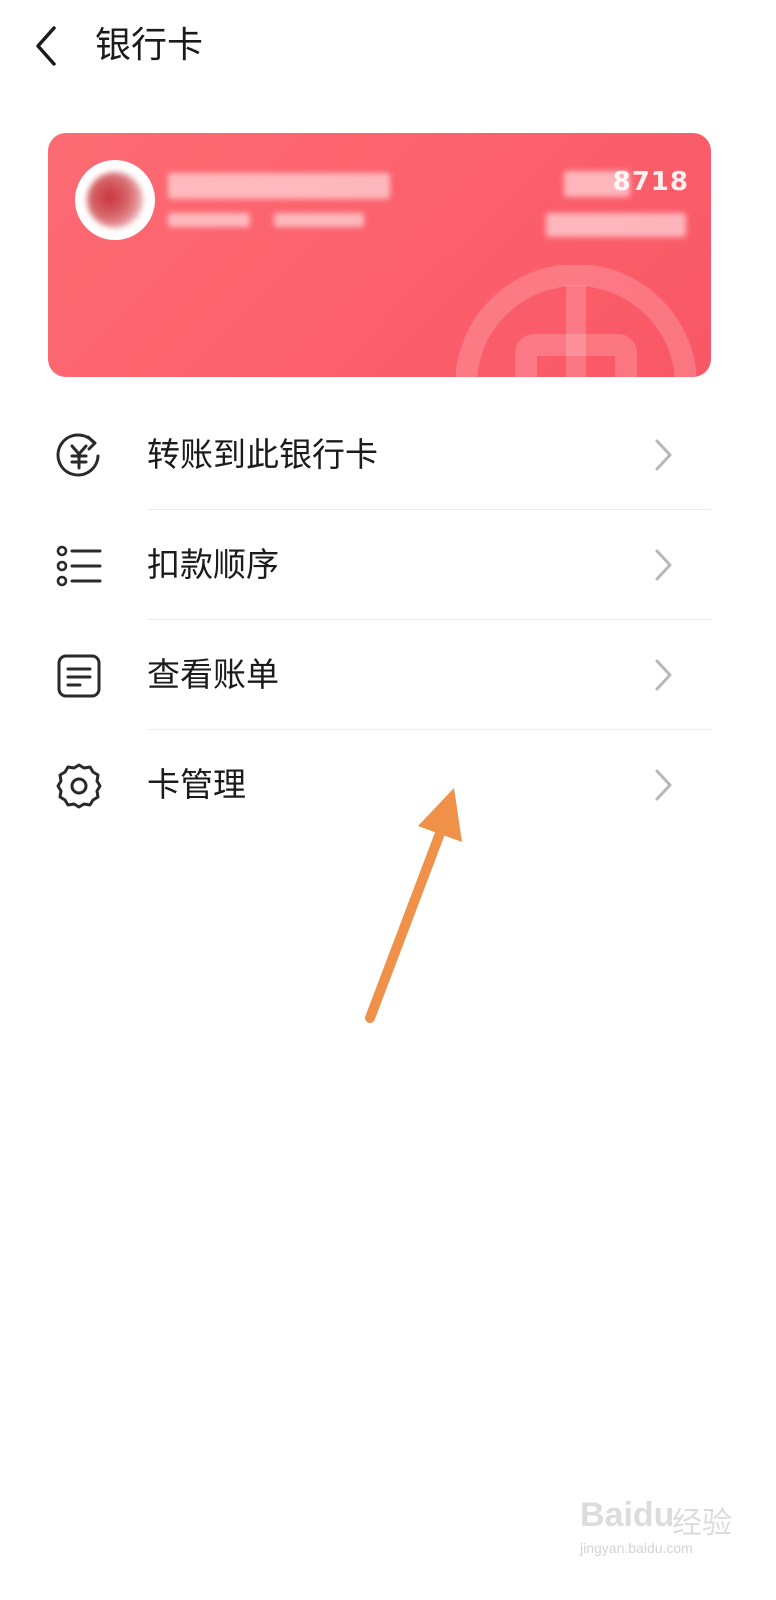 Image resolution: width=776 pixels, height=1600 pixels. I want to click on header-bar: 银行卡, so click(388, 47).